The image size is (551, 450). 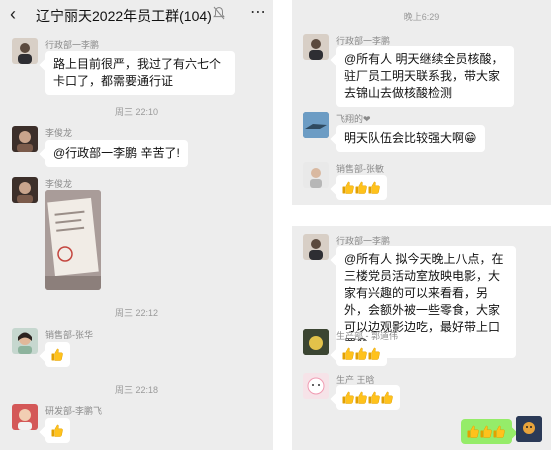 I want to click on message-bubble: @行政部一李鹏 辛苦了!, so click(x=116, y=153).